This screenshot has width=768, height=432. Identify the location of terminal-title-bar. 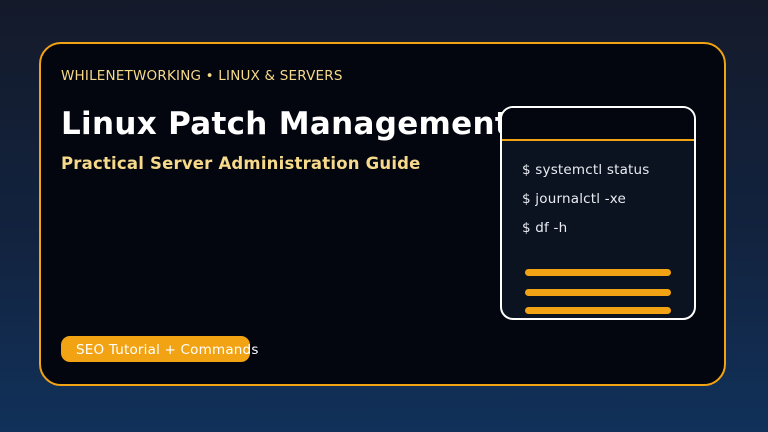
(598, 124).